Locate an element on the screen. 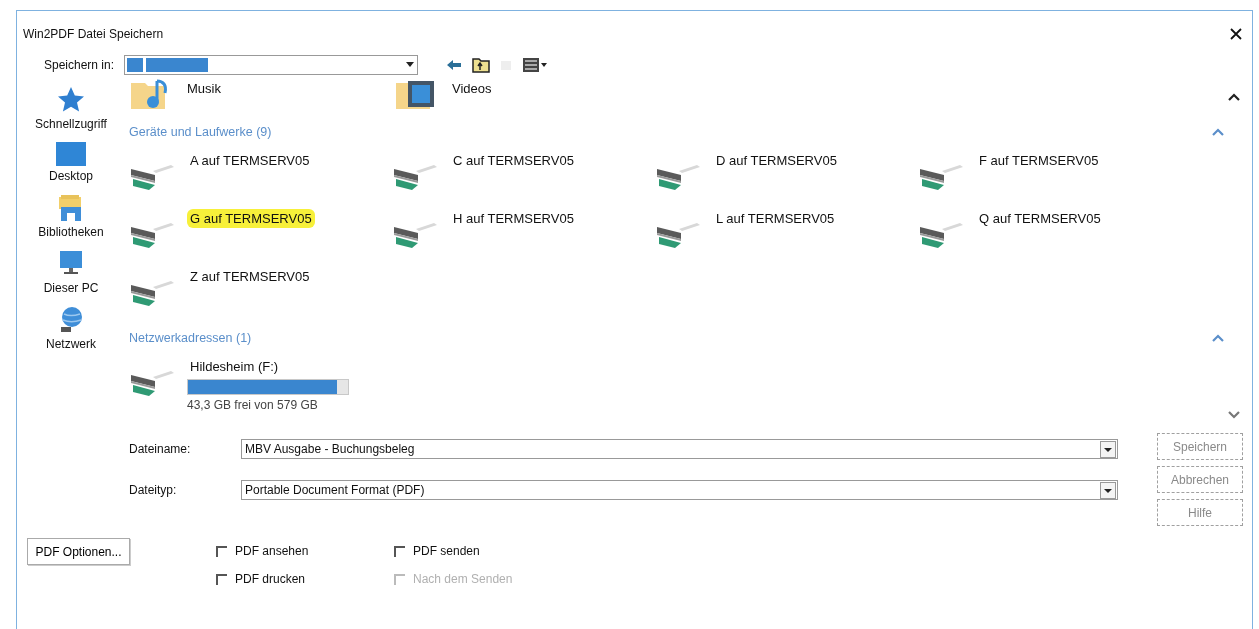 This screenshot has width=1259, height=629. group-header: Netzwerkadressen (1) is located at coordinates (190, 338).